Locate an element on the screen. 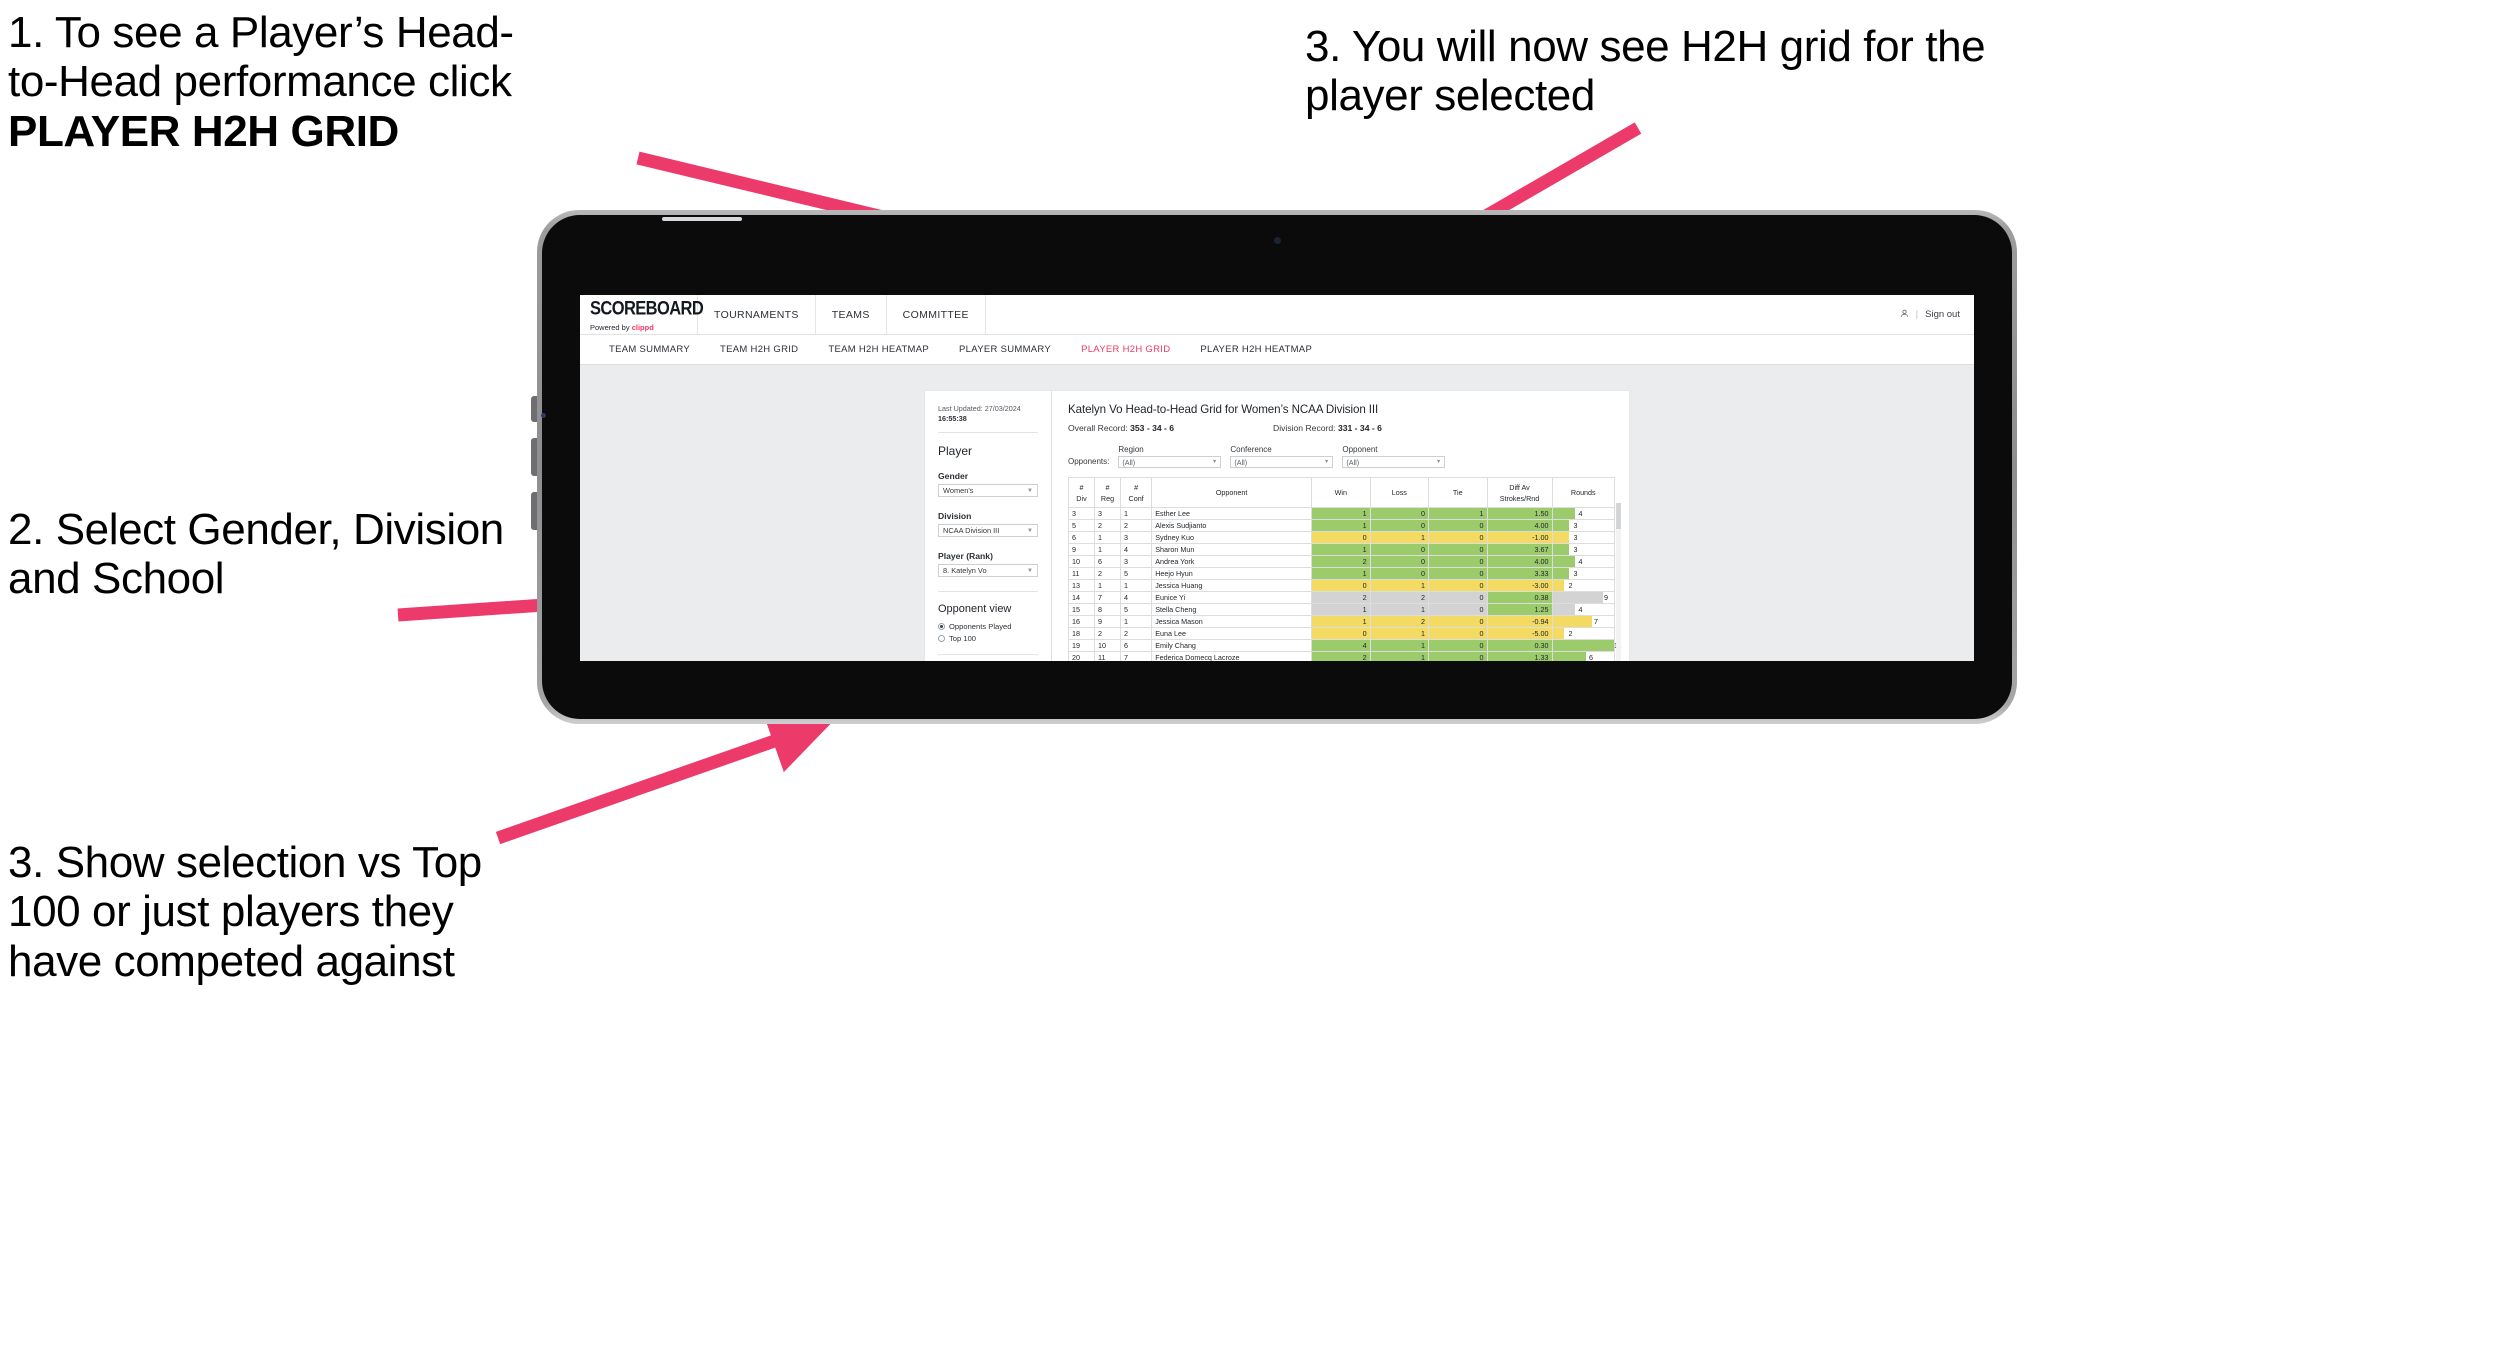  tab-team-h2h-grid: TEAM H2H GRID is located at coordinates (759, 349).